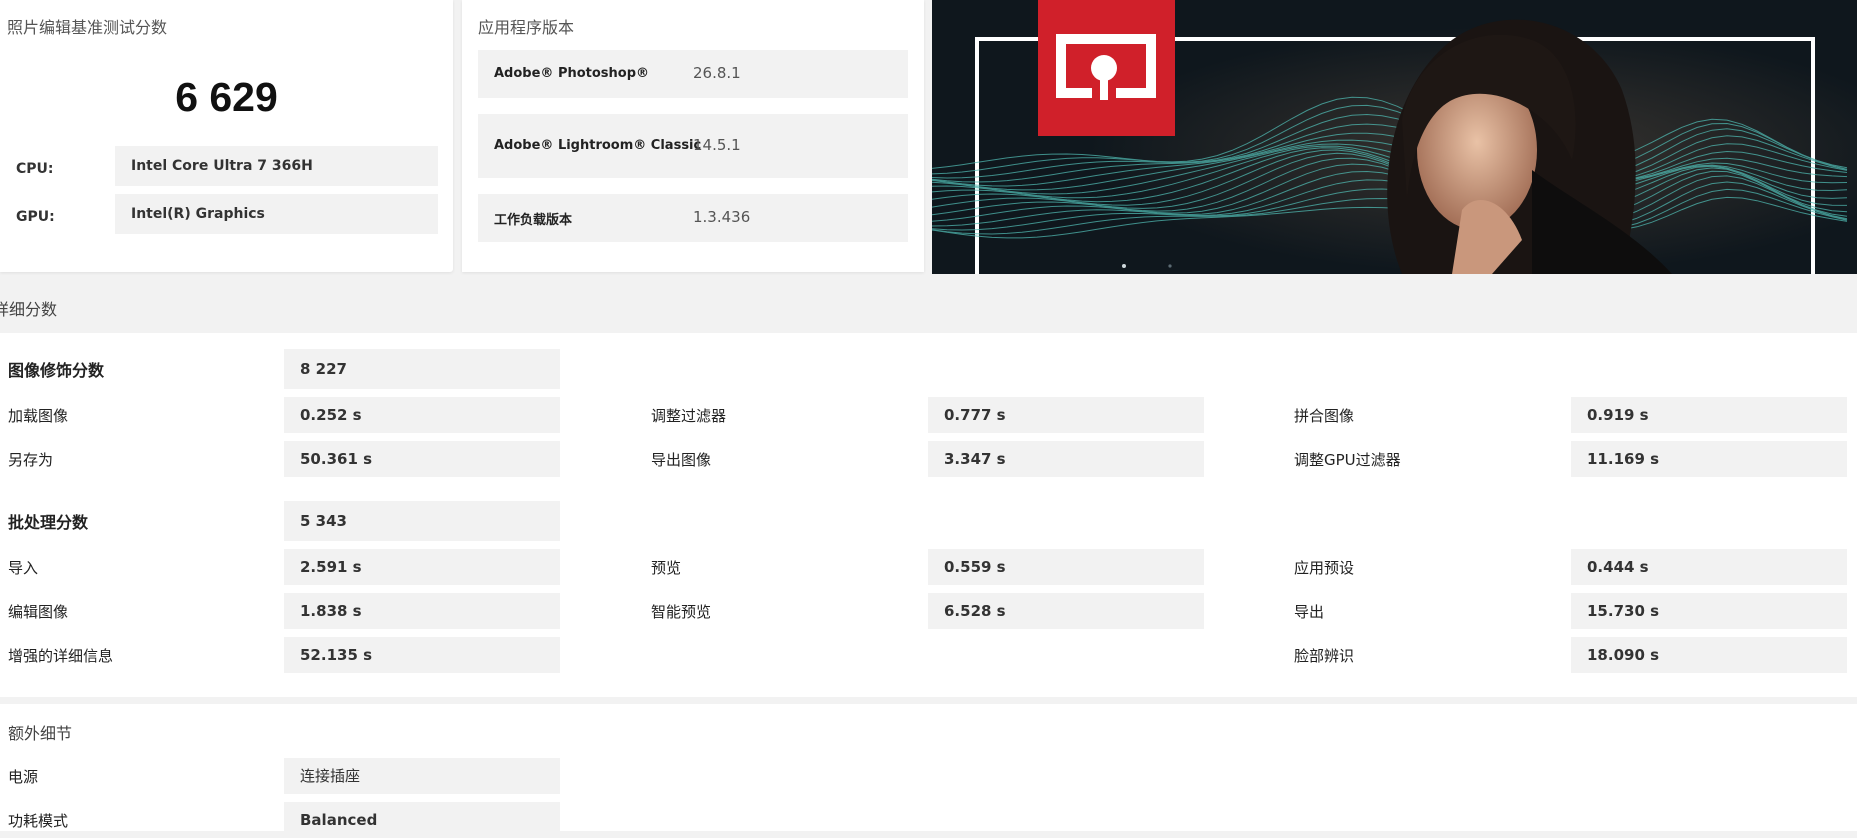 This screenshot has width=1857, height=838. Describe the element at coordinates (422, 655) in the screenshot. I see `metric-value: 52.135 s` at that location.